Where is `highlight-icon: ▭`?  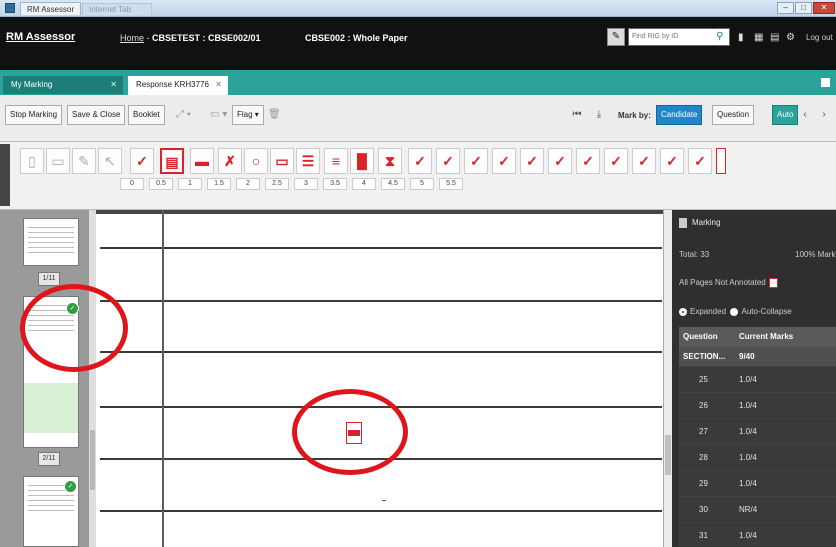 highlight-icon: ▭ is located at coordinates (58, 161).